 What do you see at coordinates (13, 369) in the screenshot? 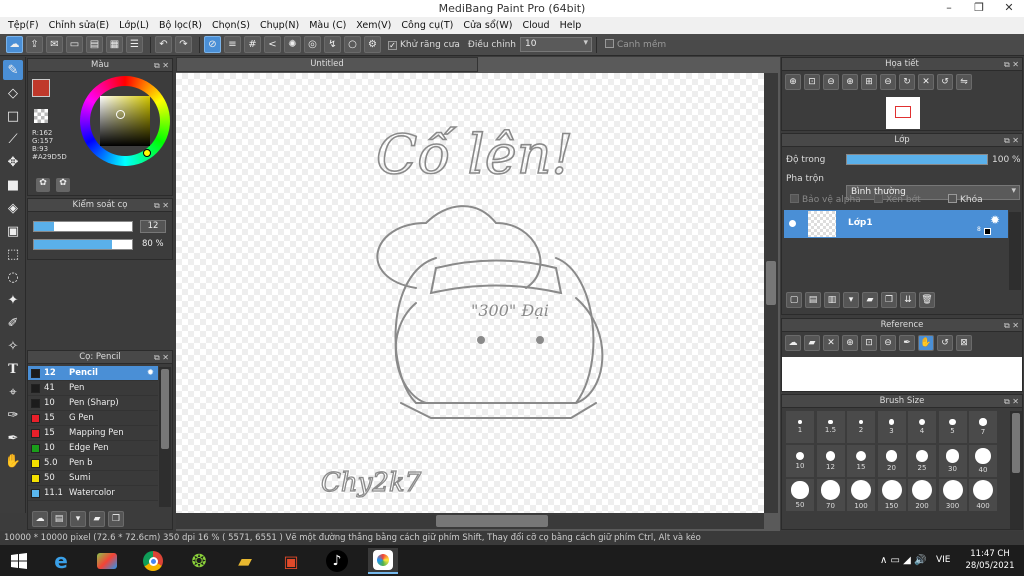
I see `text-tool-icon: T` at bounding box center [13, 369].